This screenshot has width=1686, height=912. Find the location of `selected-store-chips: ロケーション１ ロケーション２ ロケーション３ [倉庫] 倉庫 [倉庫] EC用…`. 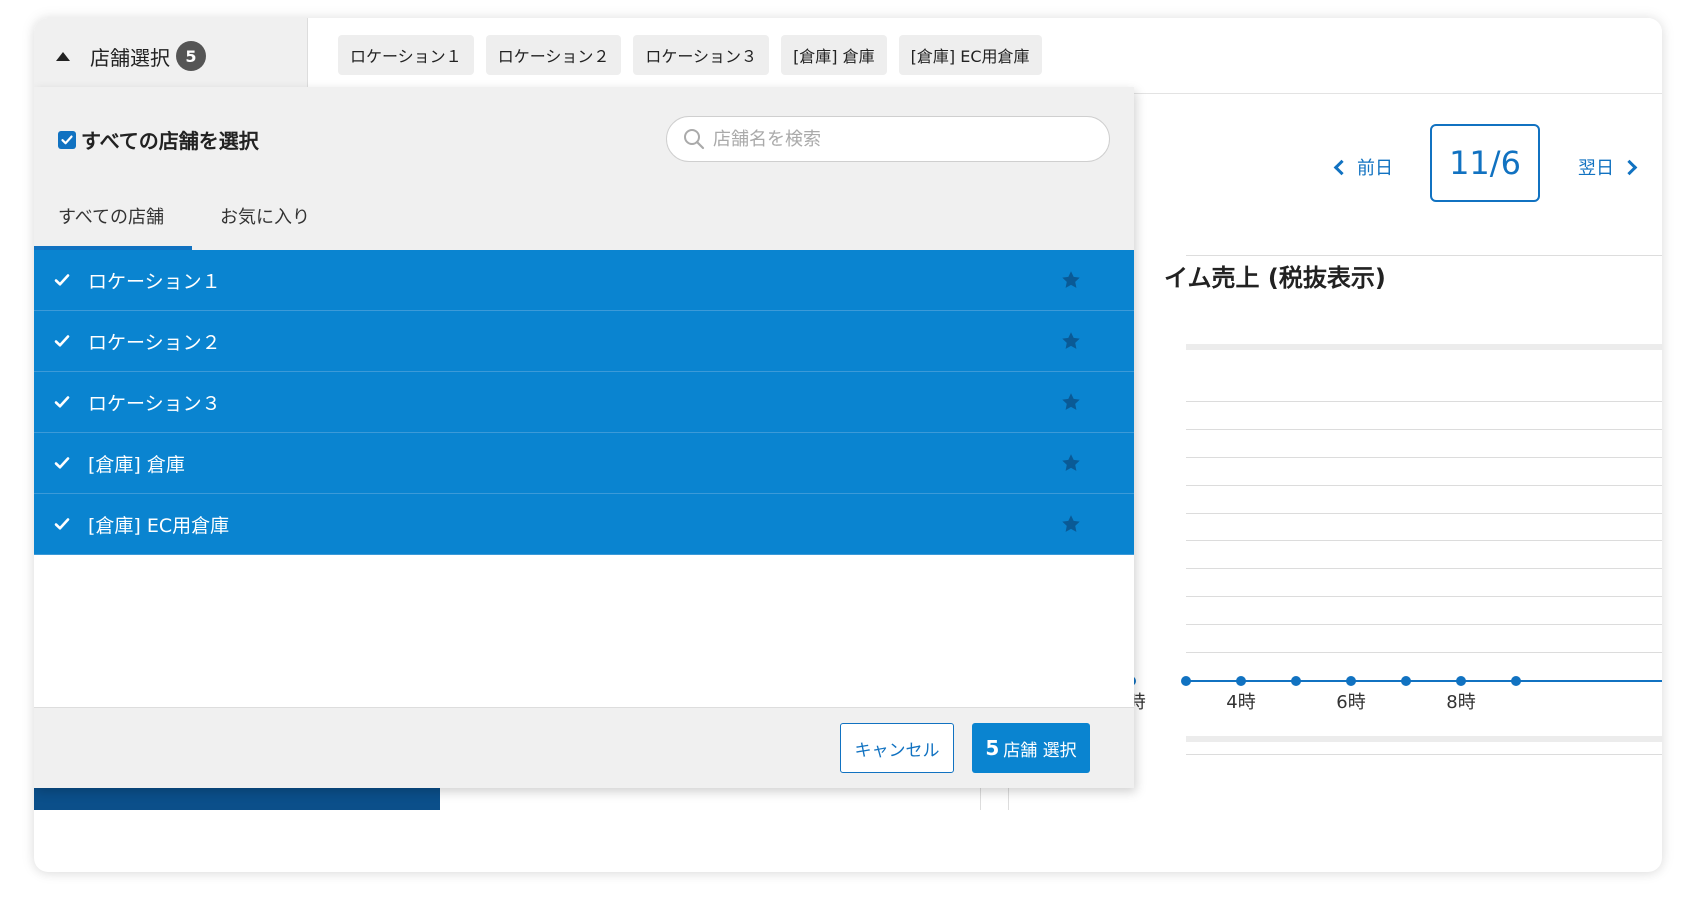

selected-store-chips: ロケーション１ ロケーション２ ロケーション３ [倉庫] 倉庫 [倉庫] EC用… is located at coordinates (690, 55).